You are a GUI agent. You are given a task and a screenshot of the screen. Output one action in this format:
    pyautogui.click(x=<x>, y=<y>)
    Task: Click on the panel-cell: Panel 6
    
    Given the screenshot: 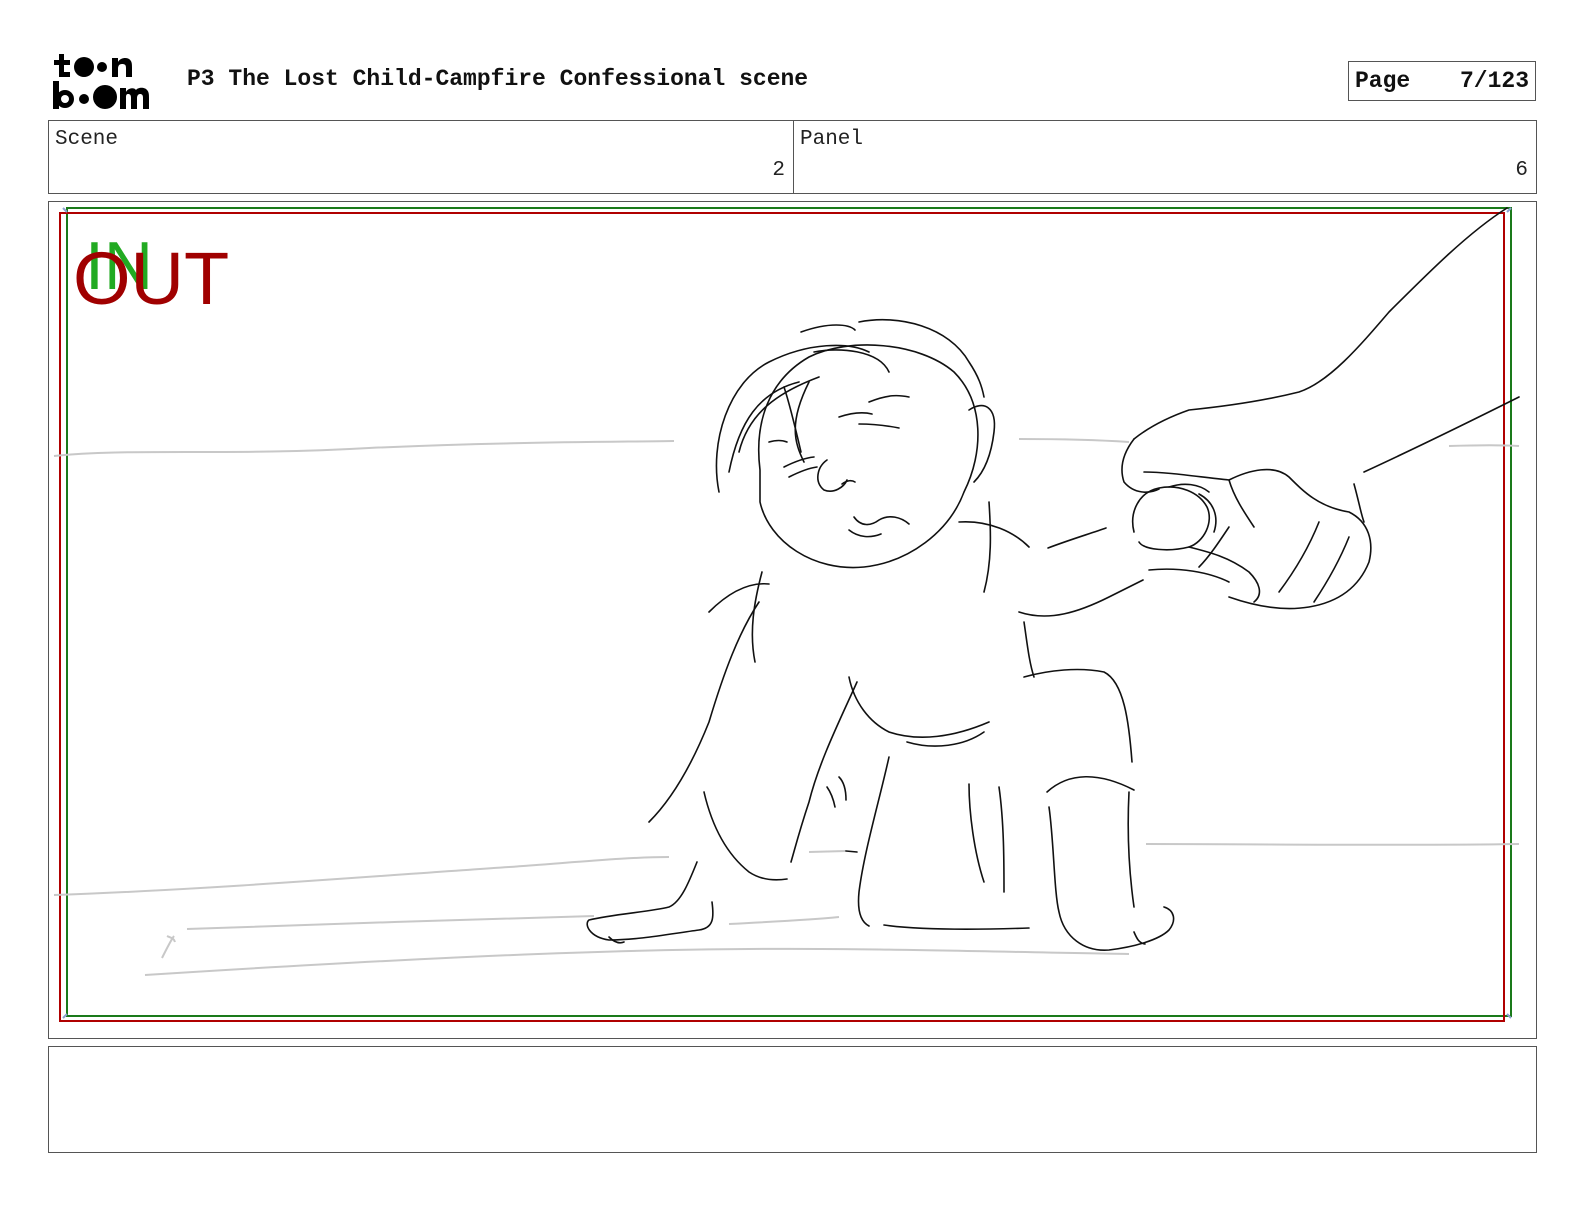 What is the action you would take?
    pyautogui.click(x=1165, y=157)
    